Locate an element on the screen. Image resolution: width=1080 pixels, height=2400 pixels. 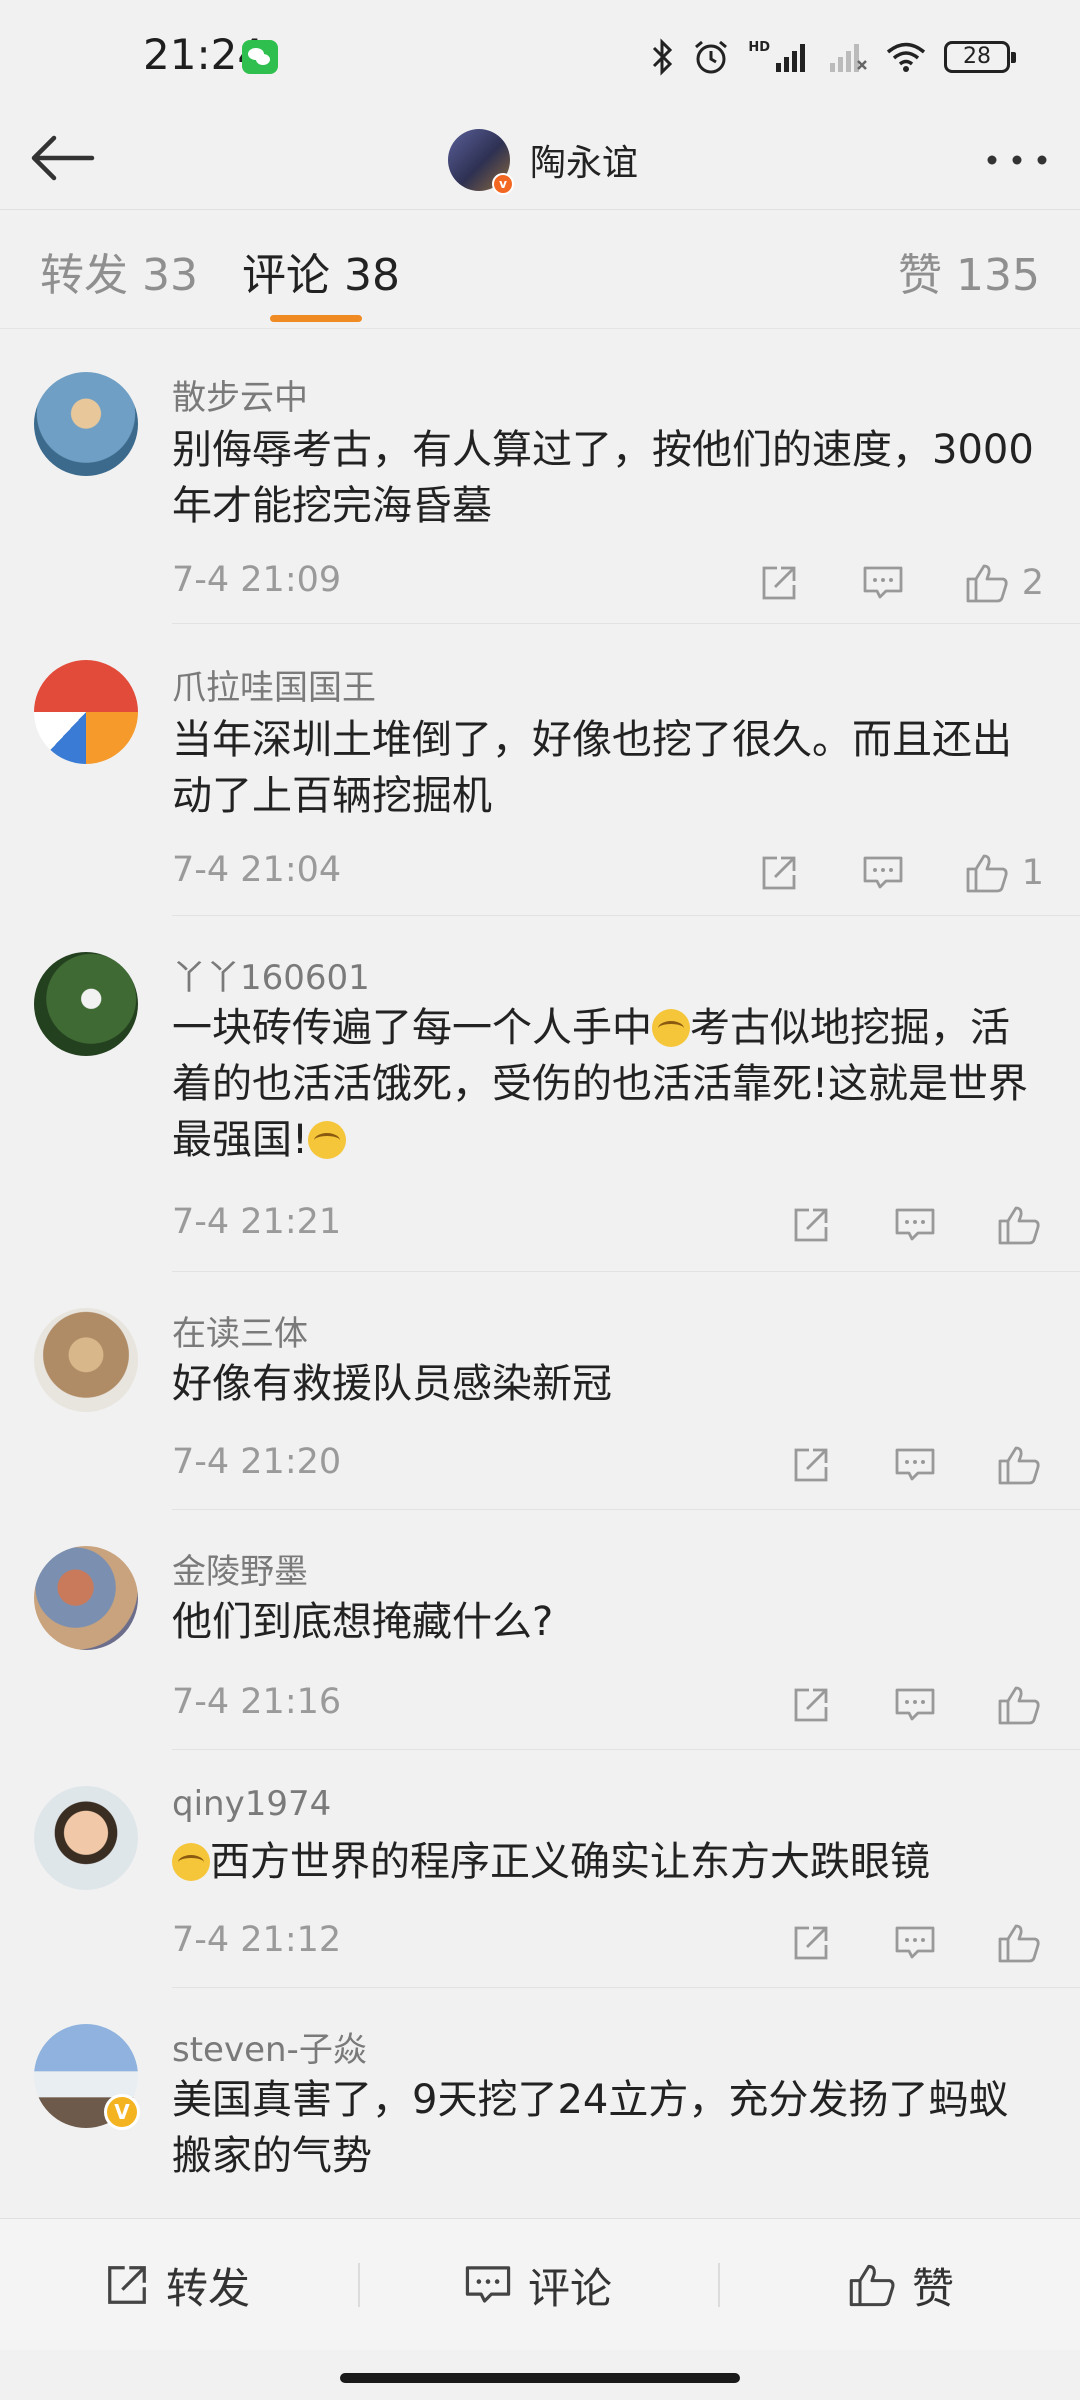
commenter-name: 金陵野墨 is located at coordinates (240, 1568).